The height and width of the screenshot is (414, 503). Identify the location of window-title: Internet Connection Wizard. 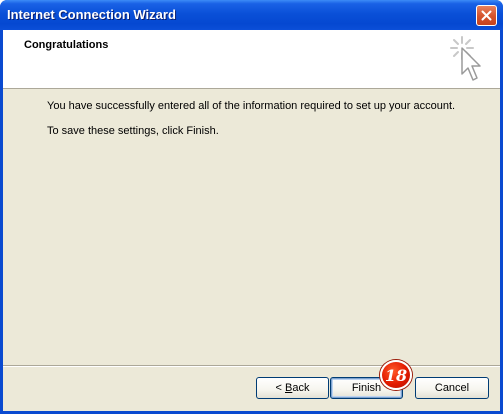
(91, 14).